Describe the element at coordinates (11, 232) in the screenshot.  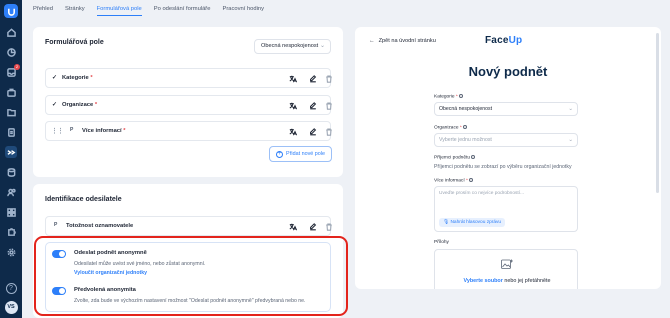
I see `puzzle-icon` at that location.